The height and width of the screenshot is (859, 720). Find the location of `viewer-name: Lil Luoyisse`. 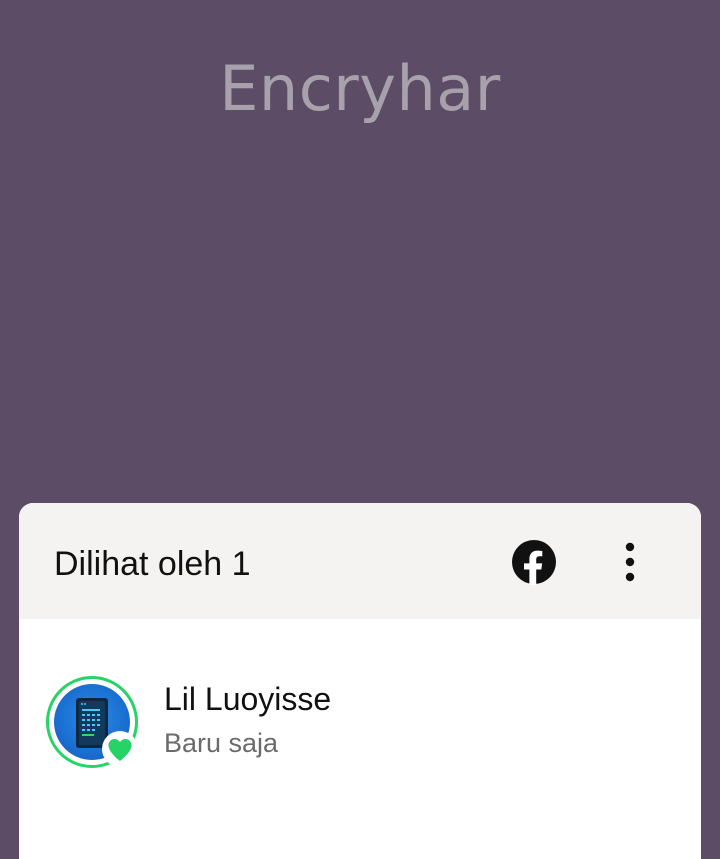

viewer-name: Lil Luoyisse is located at coordinates (248, 699).